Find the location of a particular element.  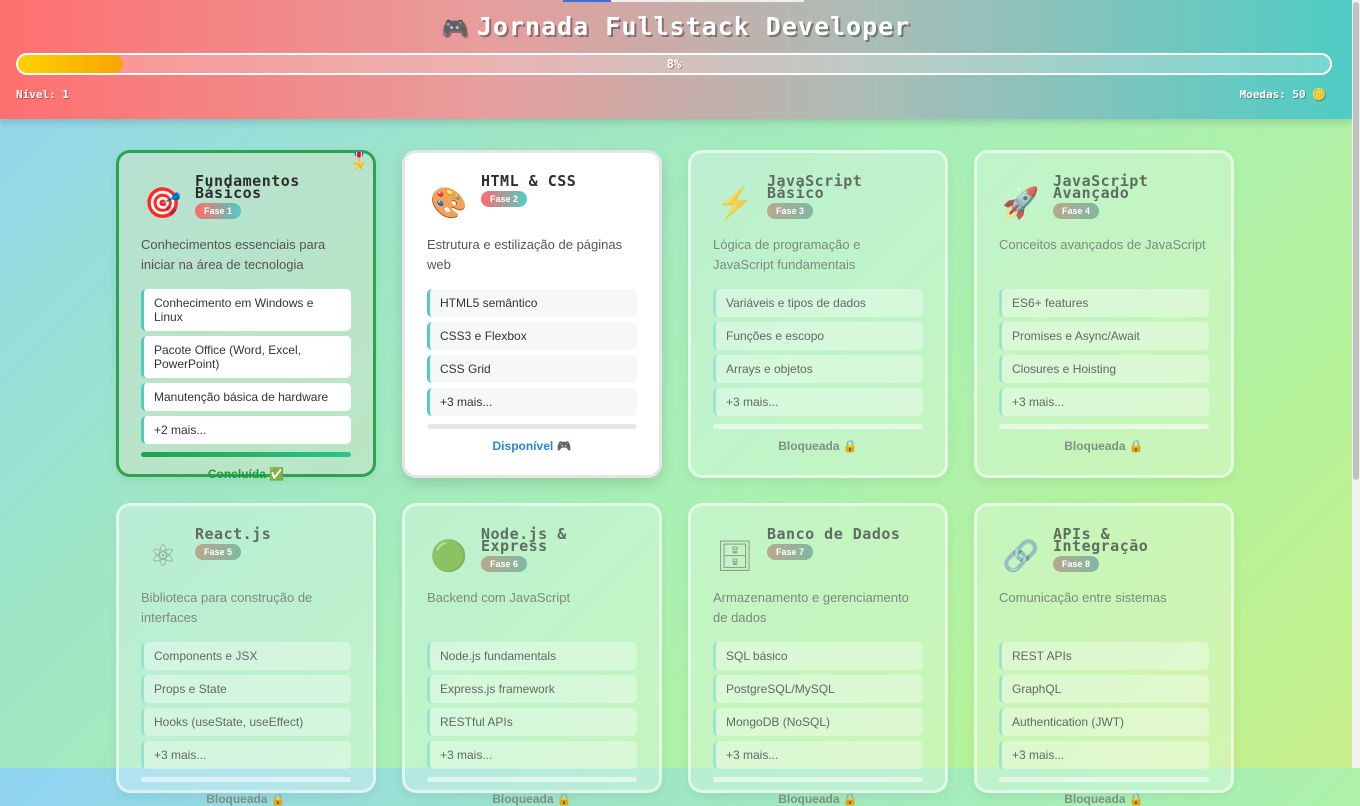

card-title: Fundamentos Básicos is located at coordinates (247, 187).